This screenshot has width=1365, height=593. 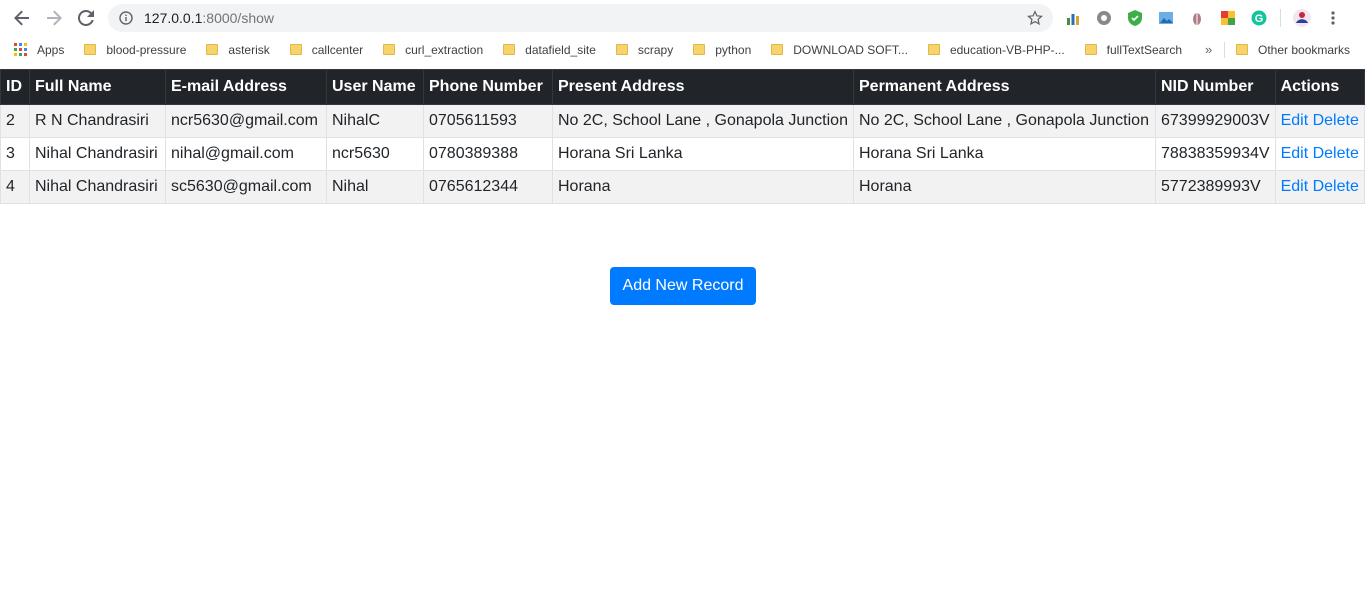 What do you see at coordinates (97, 121) in the screenshot?
I see `cell-full-name: R N Chandrasiri` at bounding box center [97, 121].